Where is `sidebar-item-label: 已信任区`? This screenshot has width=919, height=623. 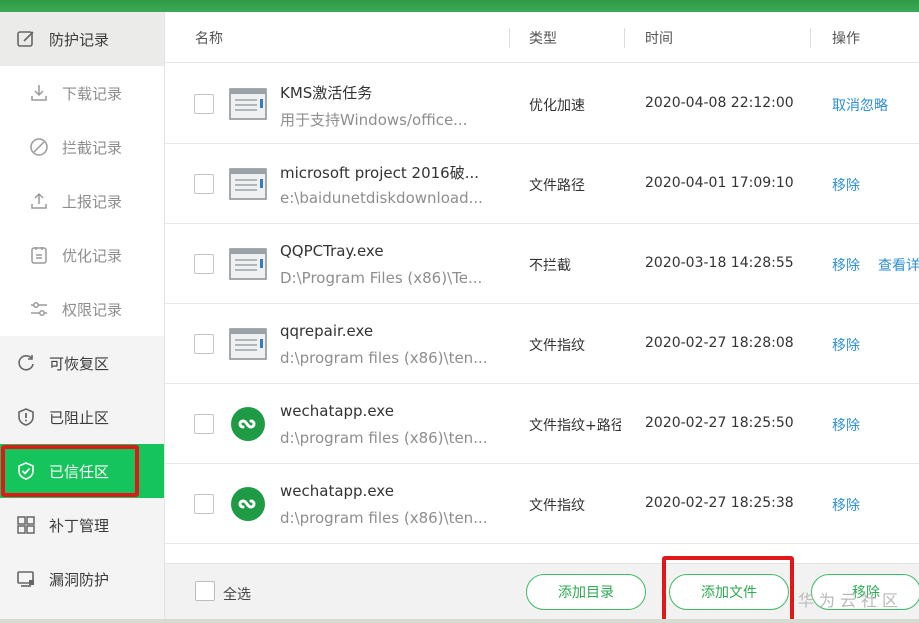
sidebar-item-label: 已信任区 is located at coordinates (79, 471).